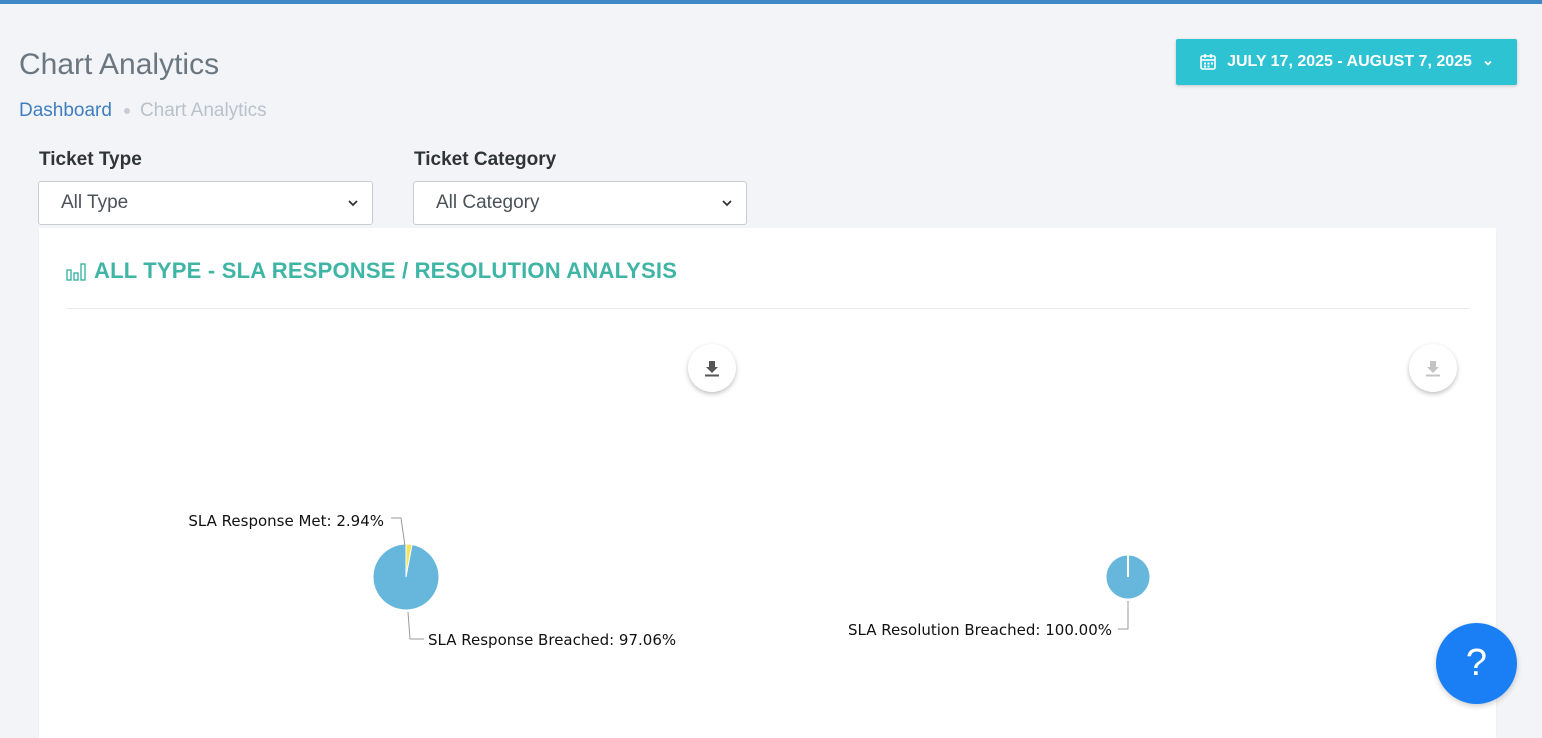 Image resolution: width=1542 pixels, height=738 pixels. Describe the element at coordinates (205, 203) in the screenshot. I see `ticket-type-select: All Type` at that location.